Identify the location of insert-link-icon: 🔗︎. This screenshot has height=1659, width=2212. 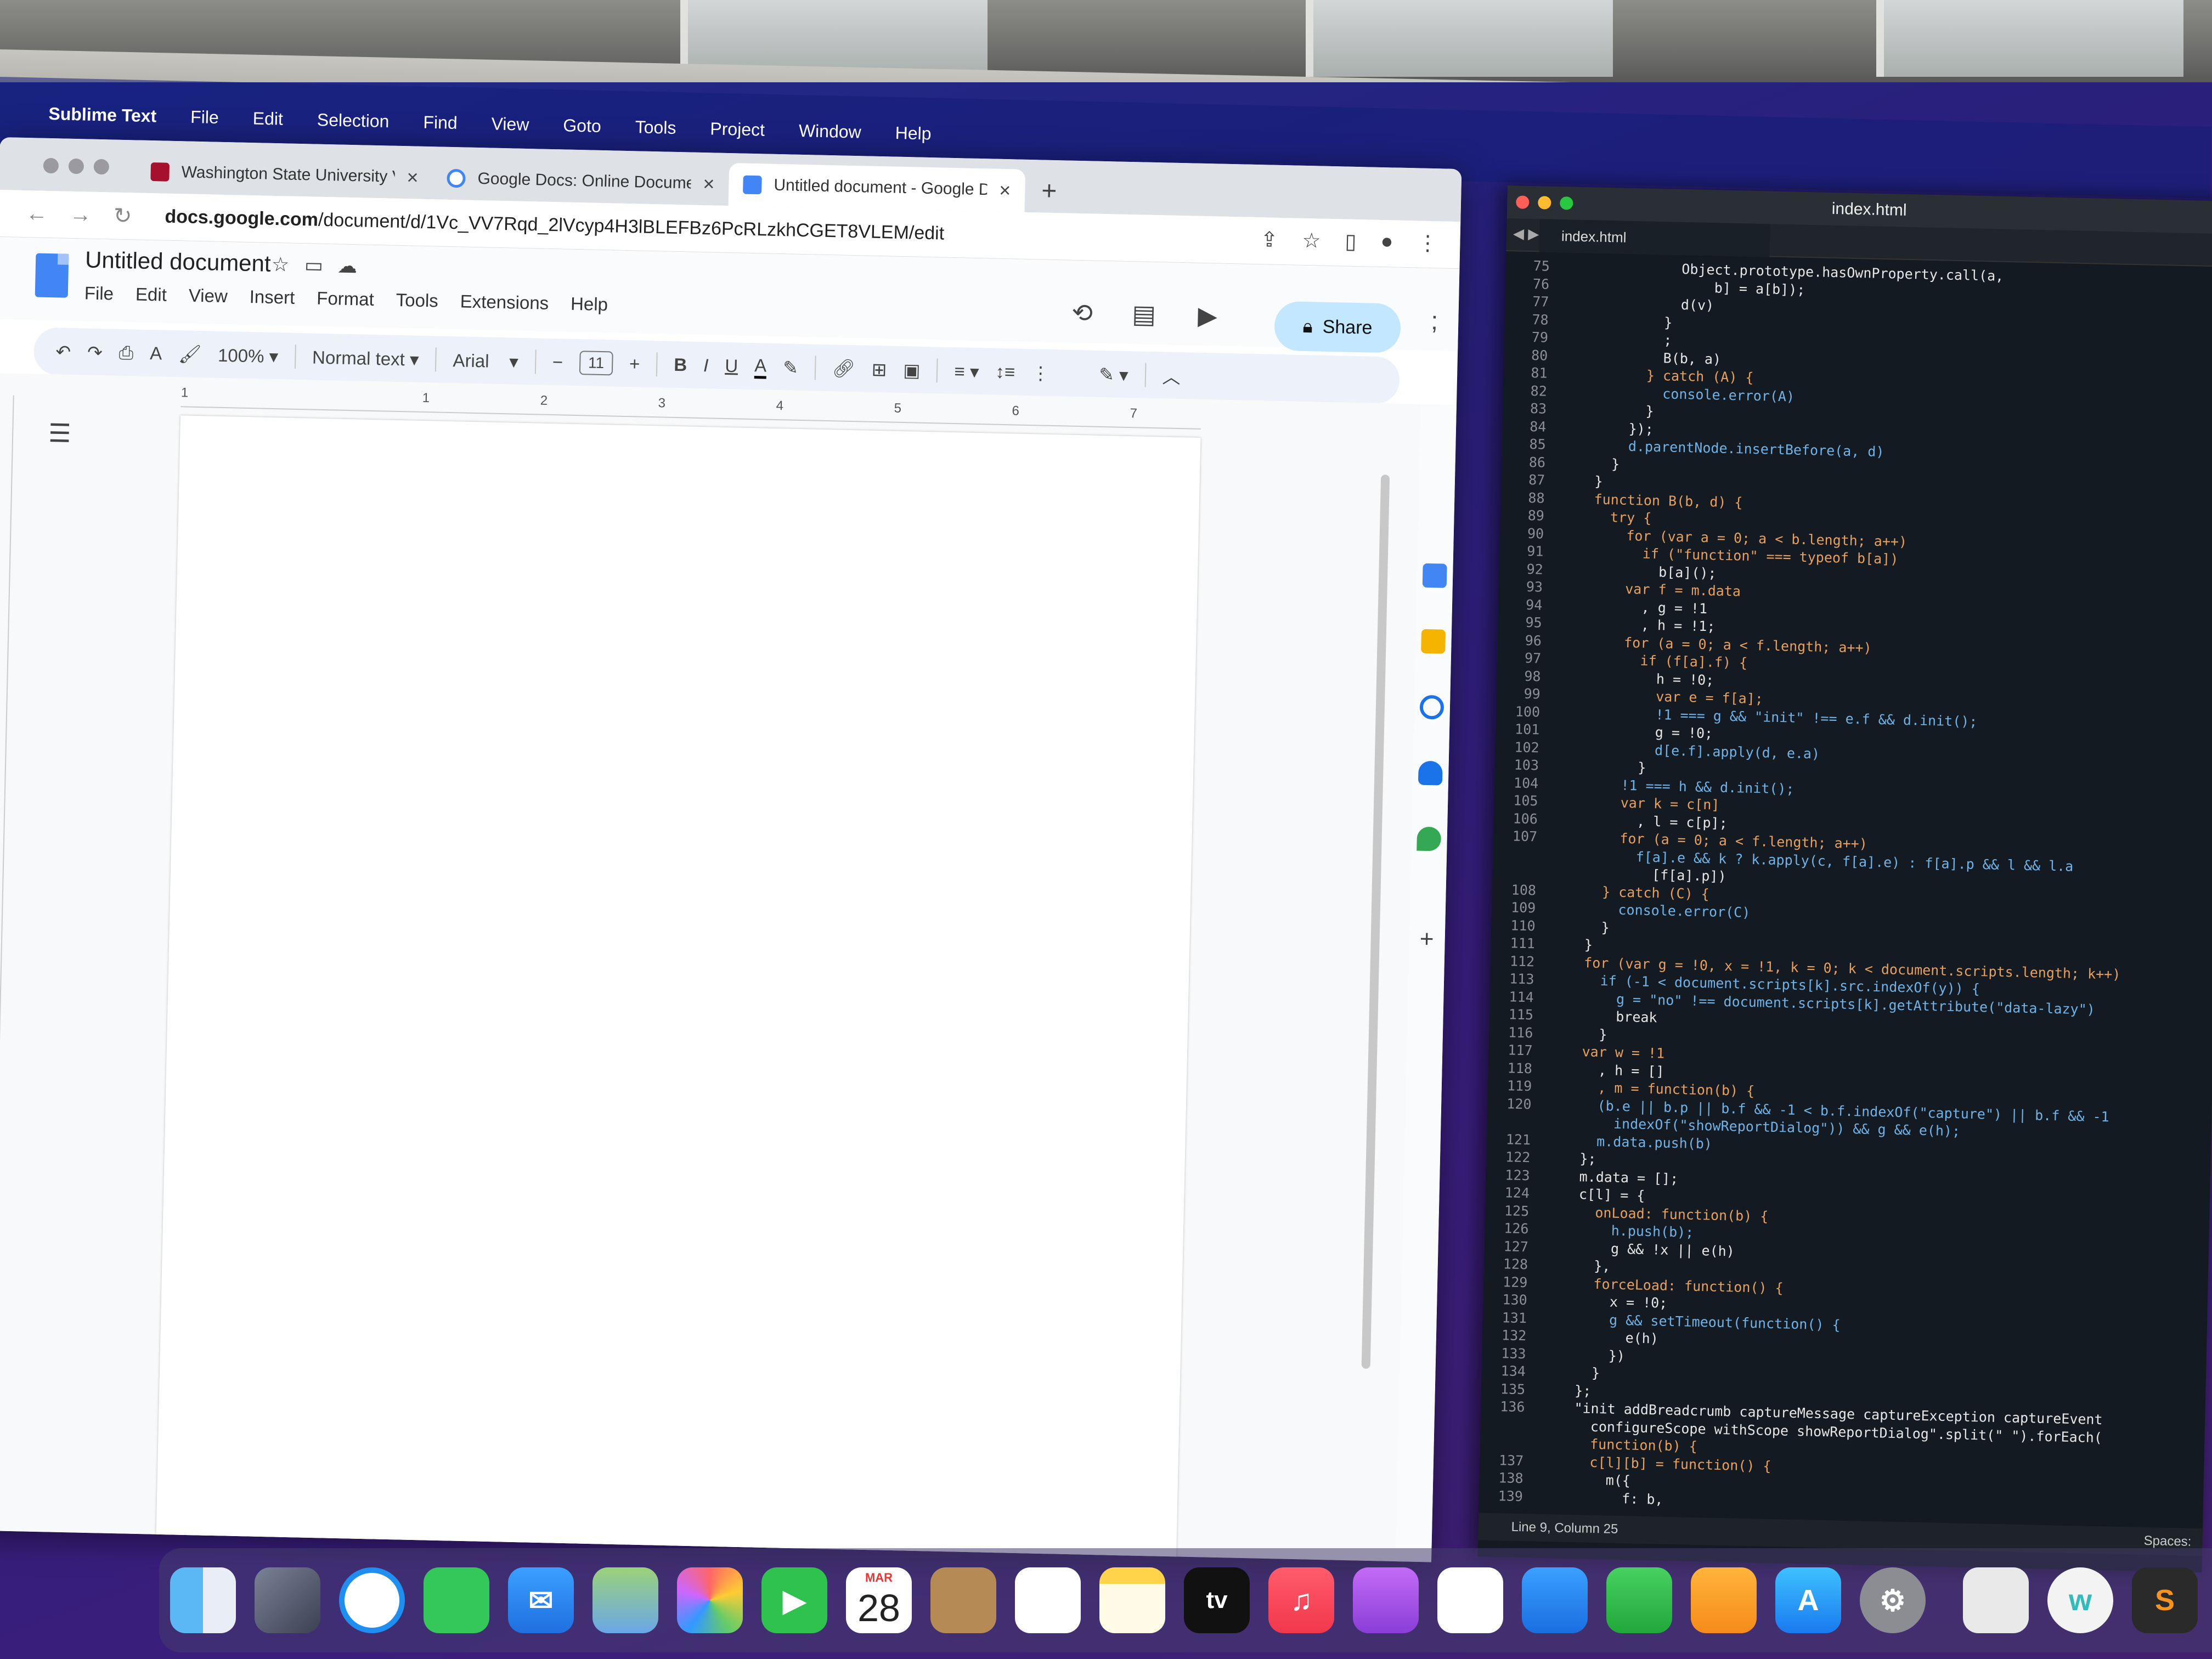
(844, 369).